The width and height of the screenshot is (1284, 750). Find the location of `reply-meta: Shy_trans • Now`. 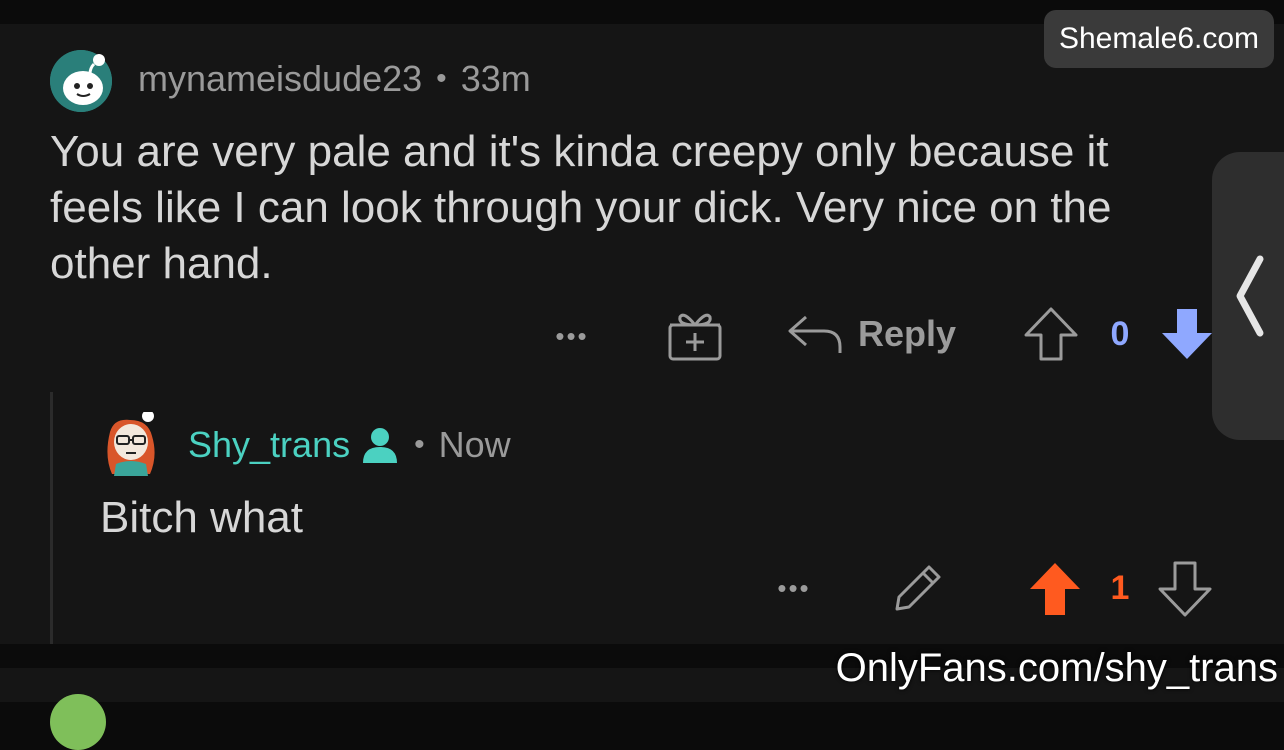

reply-meta: Shy_trans • Now is located at coordinates (349, 445).